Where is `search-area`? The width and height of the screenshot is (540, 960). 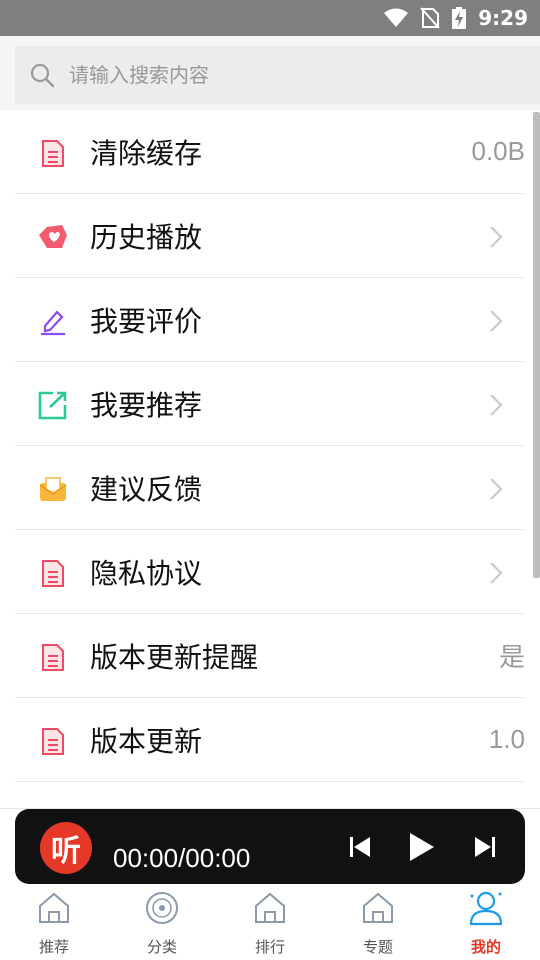 search-area is located at coordinates (270, 73).